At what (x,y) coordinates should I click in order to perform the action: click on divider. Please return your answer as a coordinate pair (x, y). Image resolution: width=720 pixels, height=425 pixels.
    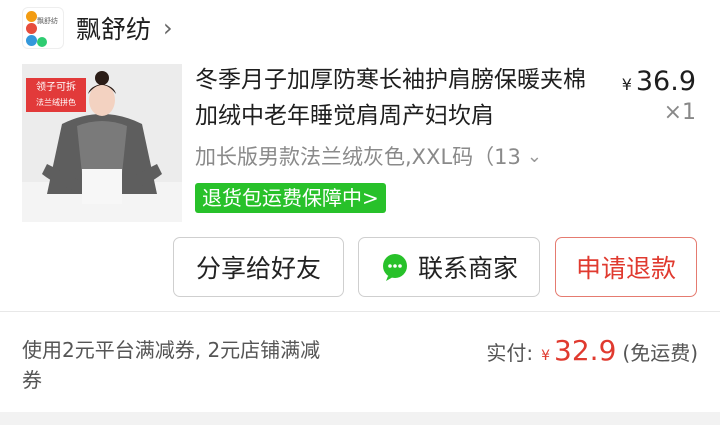
    Looking at the image, I should click on (360, 311).